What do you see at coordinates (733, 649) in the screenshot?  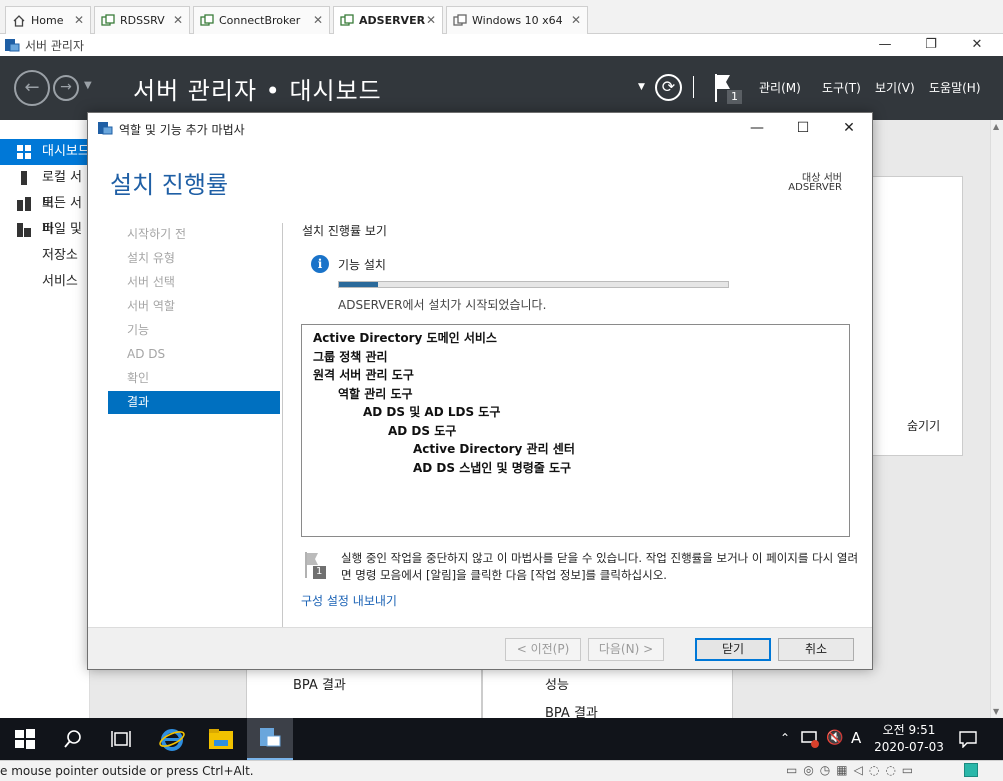 I see `close-button: 닫기` at bounding box center [733, 649].